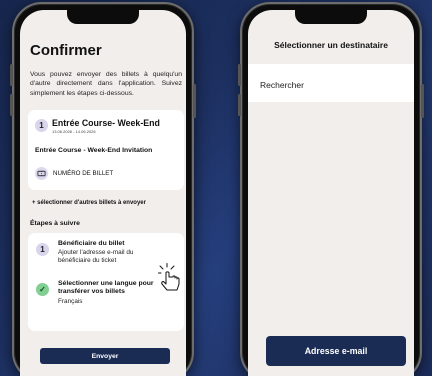  Describe the element at coordinates (94, 150) in the screenshot. I see `ticket-subtitle: Entrée Course - Week-End Invitation` at that location.